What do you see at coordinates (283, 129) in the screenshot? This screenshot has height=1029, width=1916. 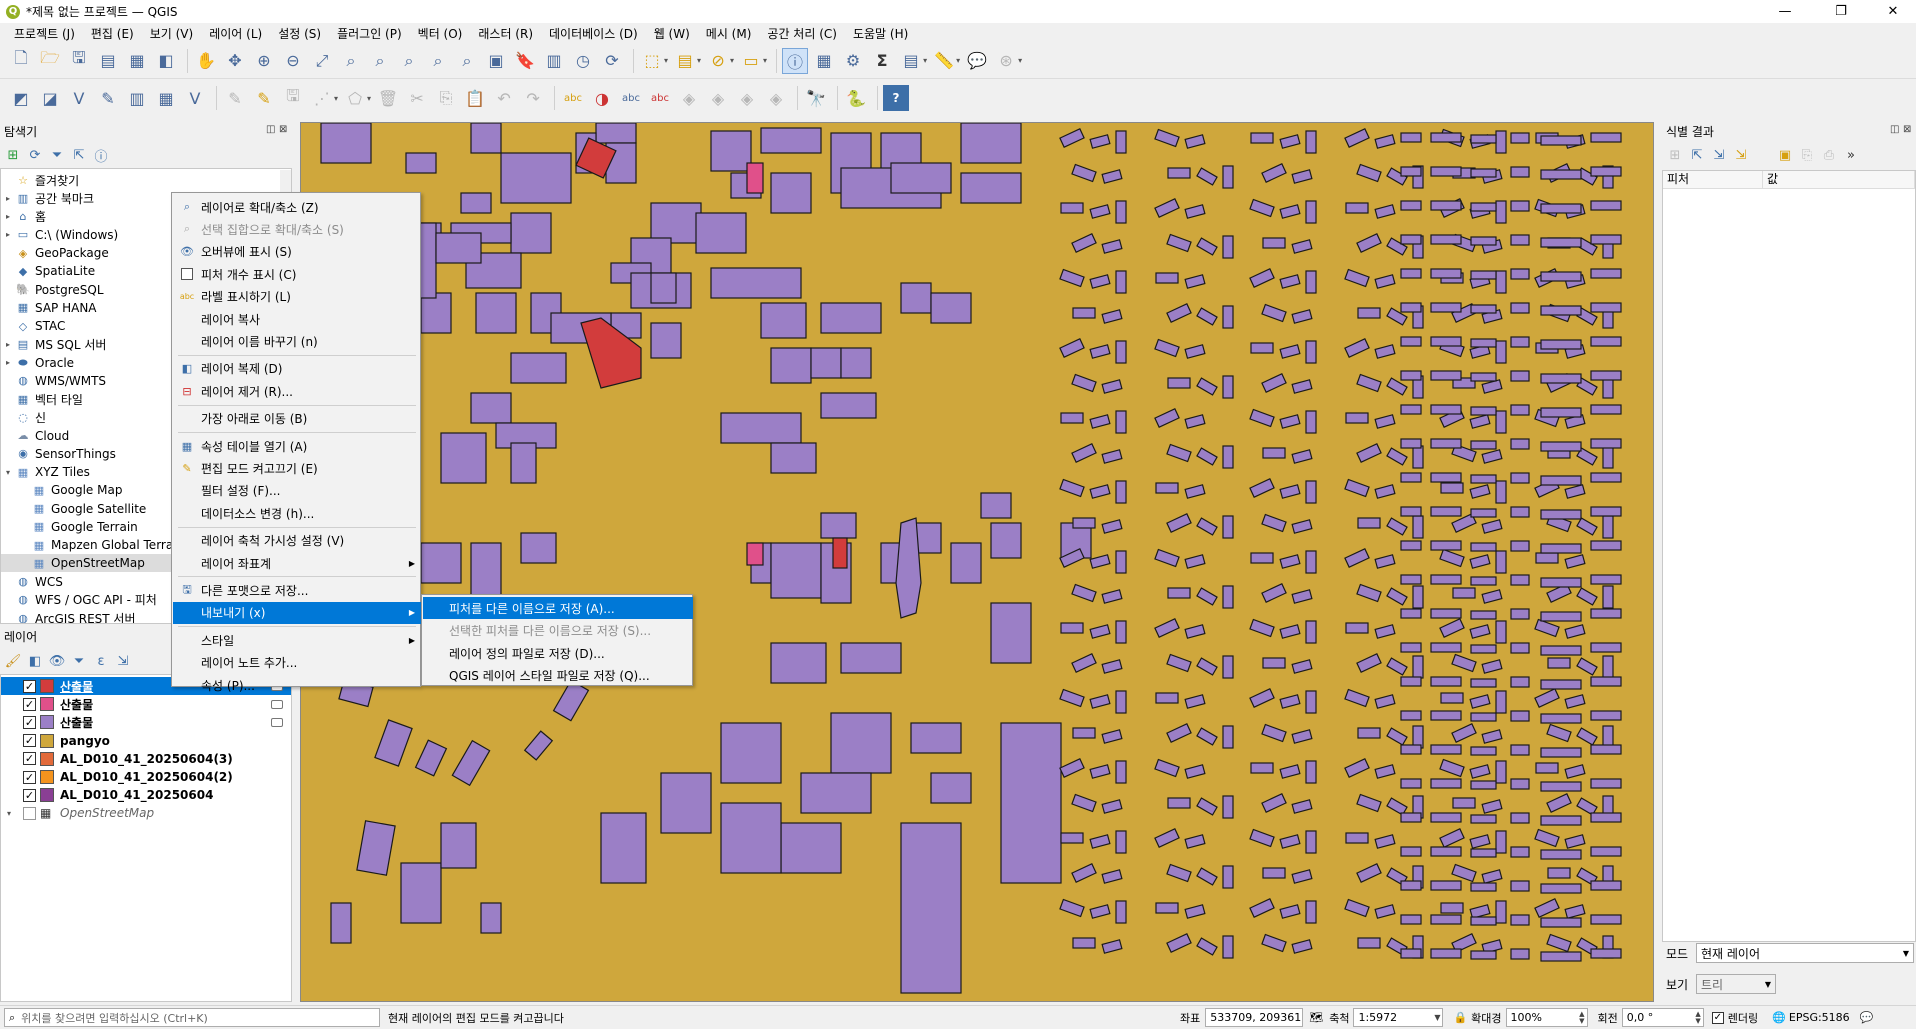 I see `close-panel-icon: ⊠` at bounding box center [283, 129].